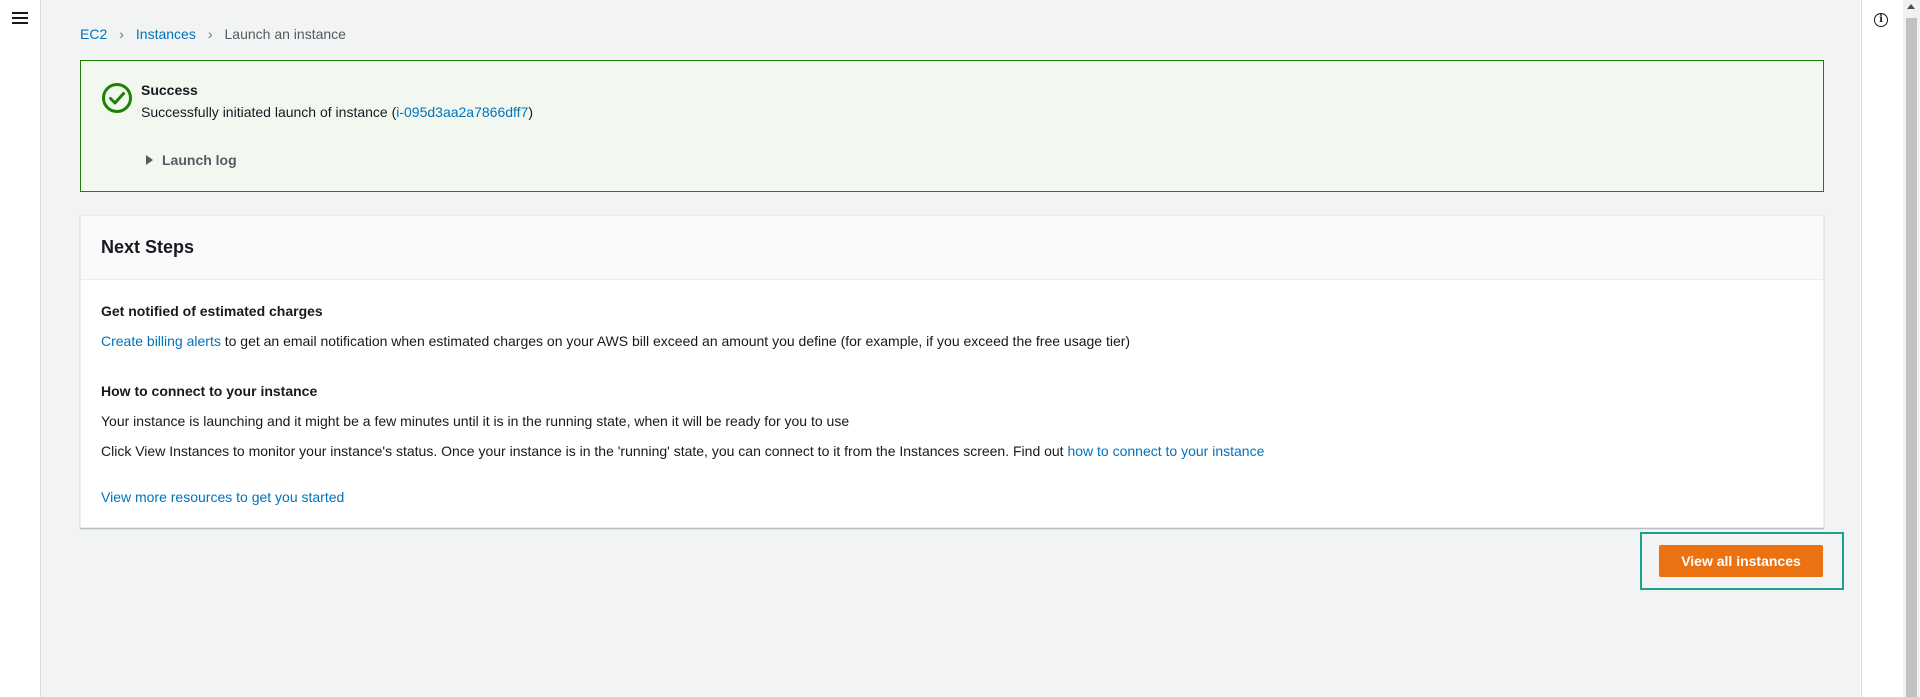 The height and width of the screenshot is (697, 1920). What do you see at coordinates (285, 34) in the screenshot?
I see `breadcrumb-current: Launch an instance` at bounding box center [285, 34].